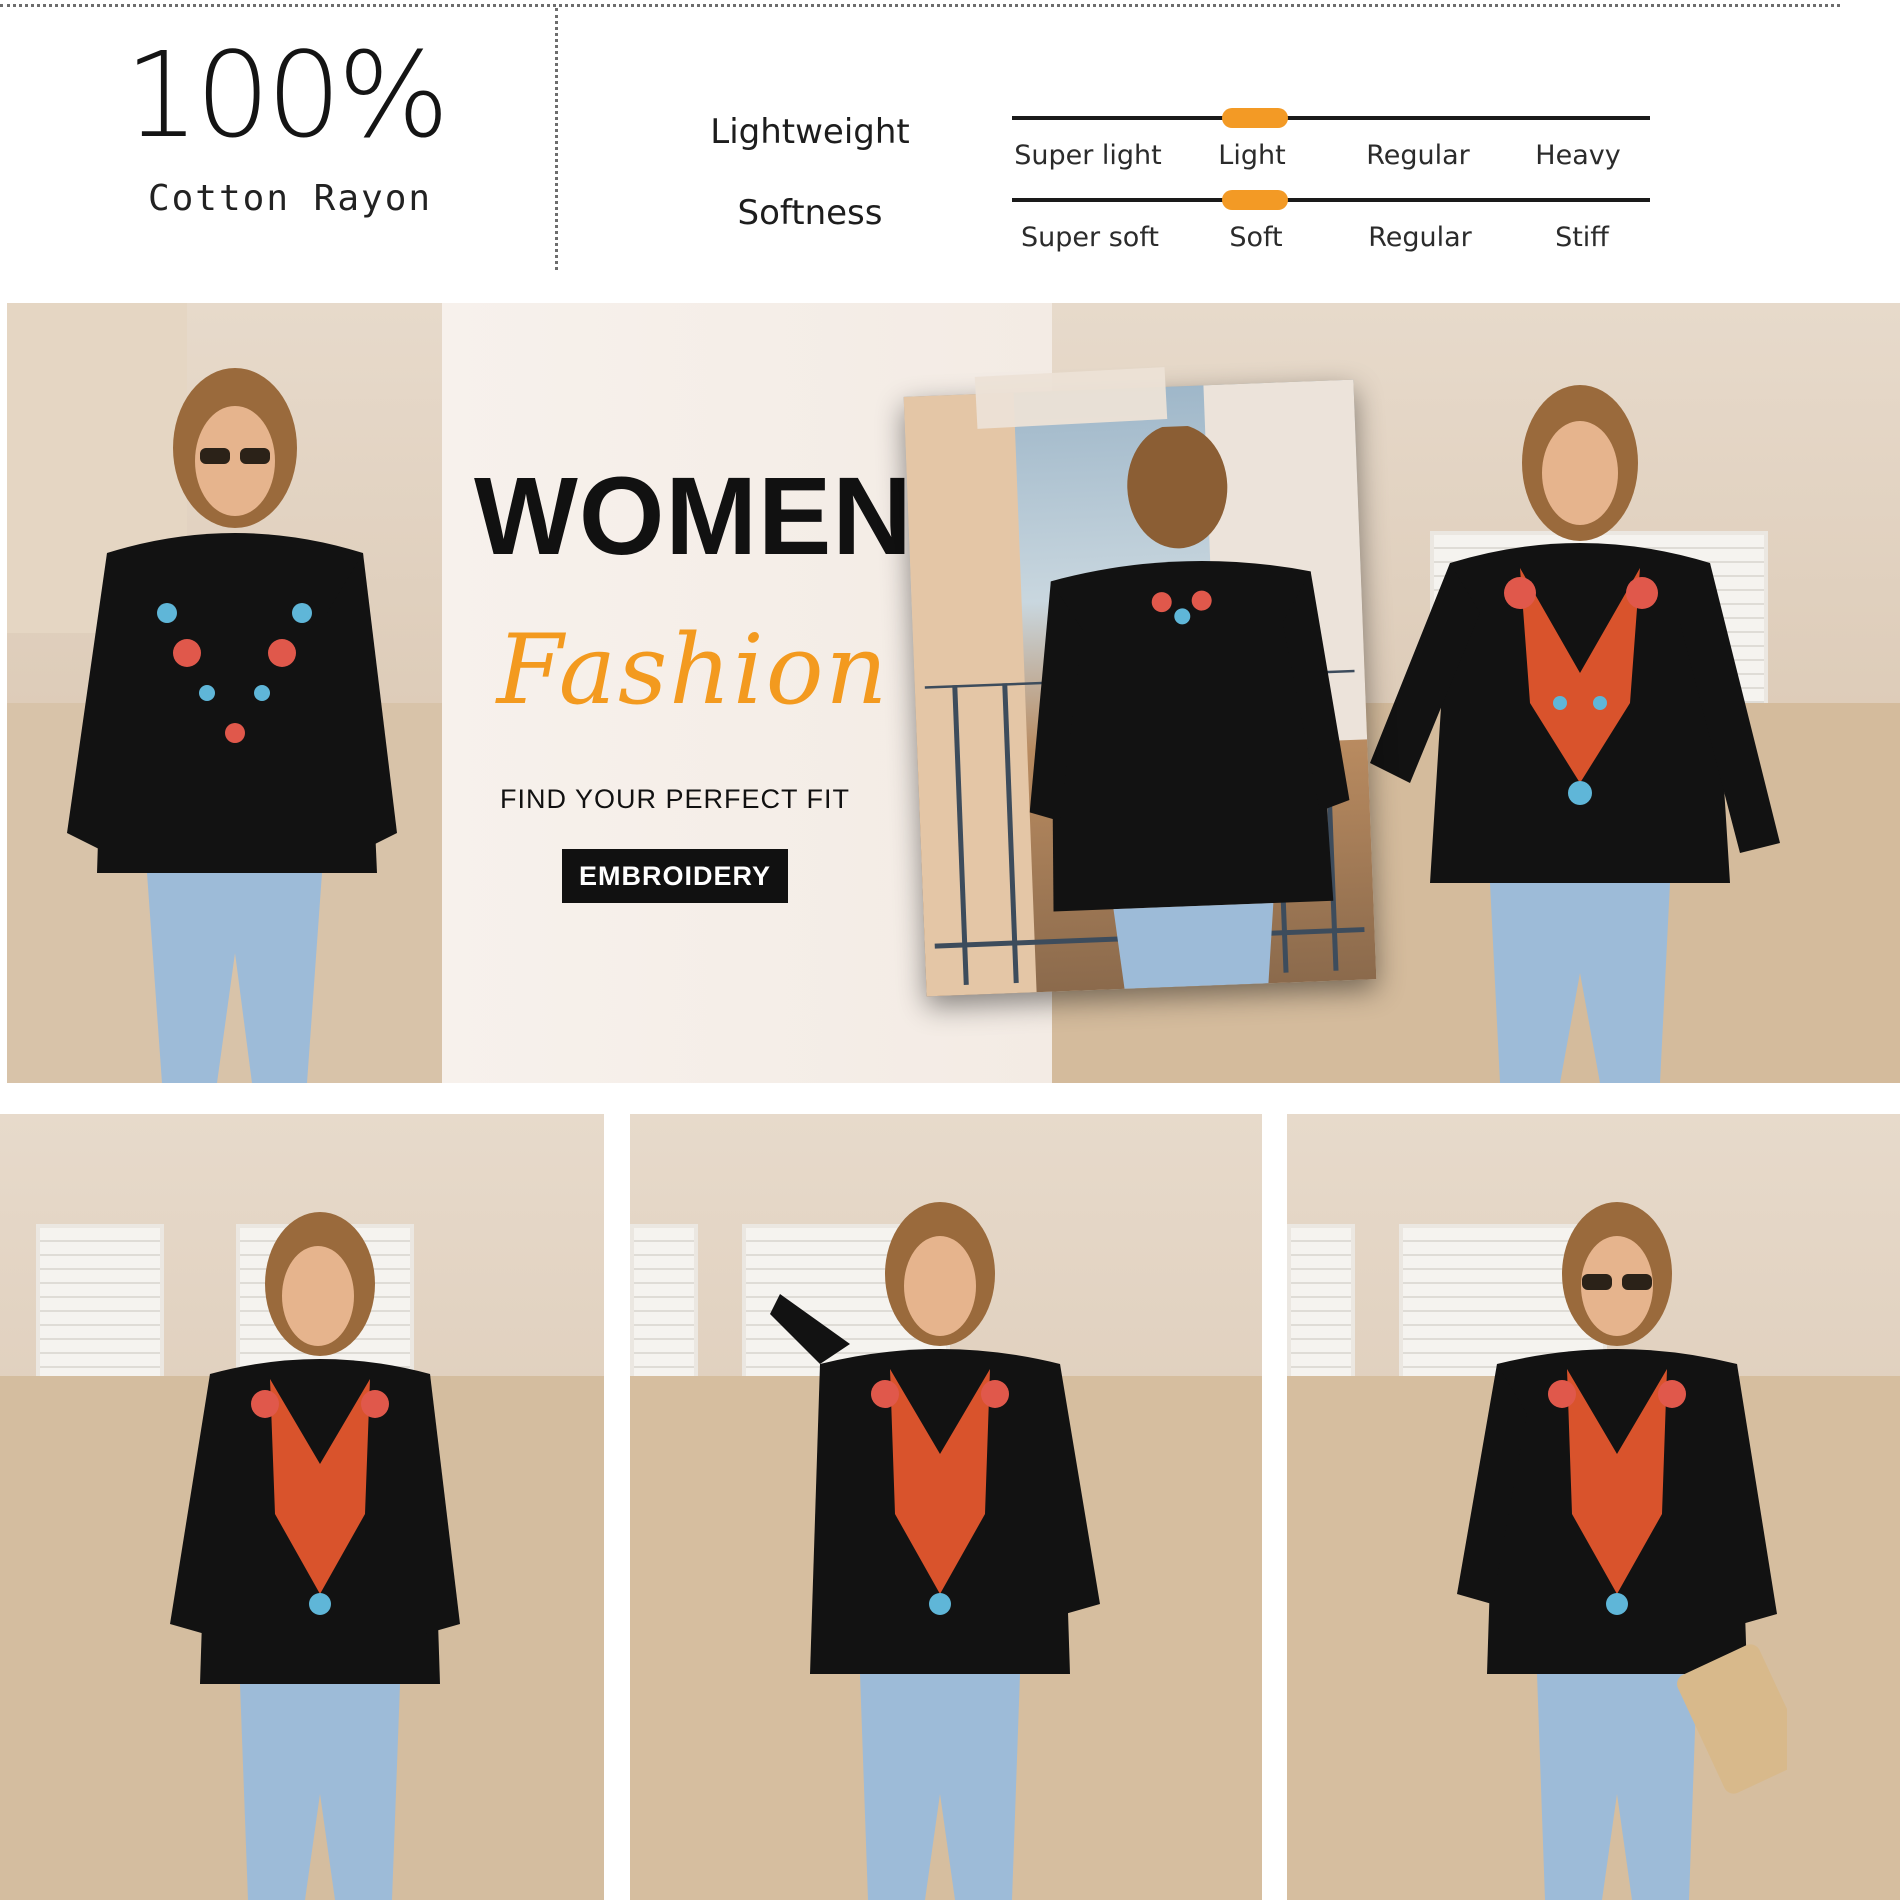 Image resolution: width=1900 pixels, height=1900 pixels. Describe the element at coordinates (810, 213) in the screenshot. I see `property-label-softness: Softness` at that location.